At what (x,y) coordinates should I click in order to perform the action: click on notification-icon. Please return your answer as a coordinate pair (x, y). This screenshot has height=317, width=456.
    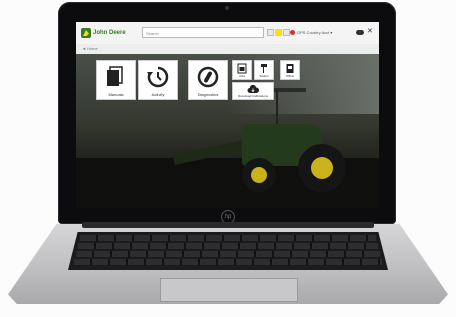
    Looking at the image, I should click on (292, 32).